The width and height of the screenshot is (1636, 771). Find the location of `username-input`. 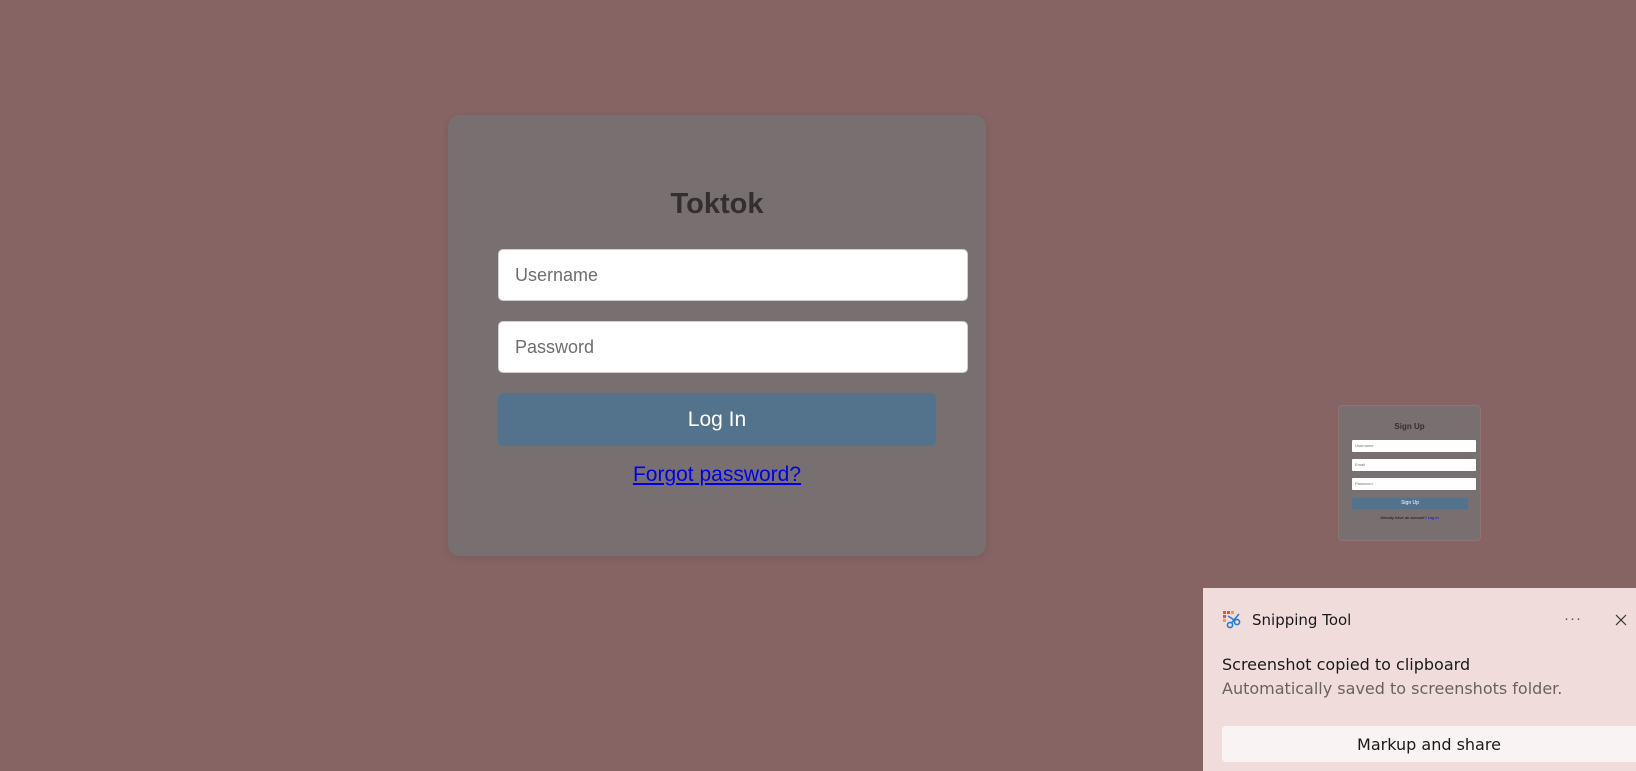

username-input is located at coordinates (733, 275).